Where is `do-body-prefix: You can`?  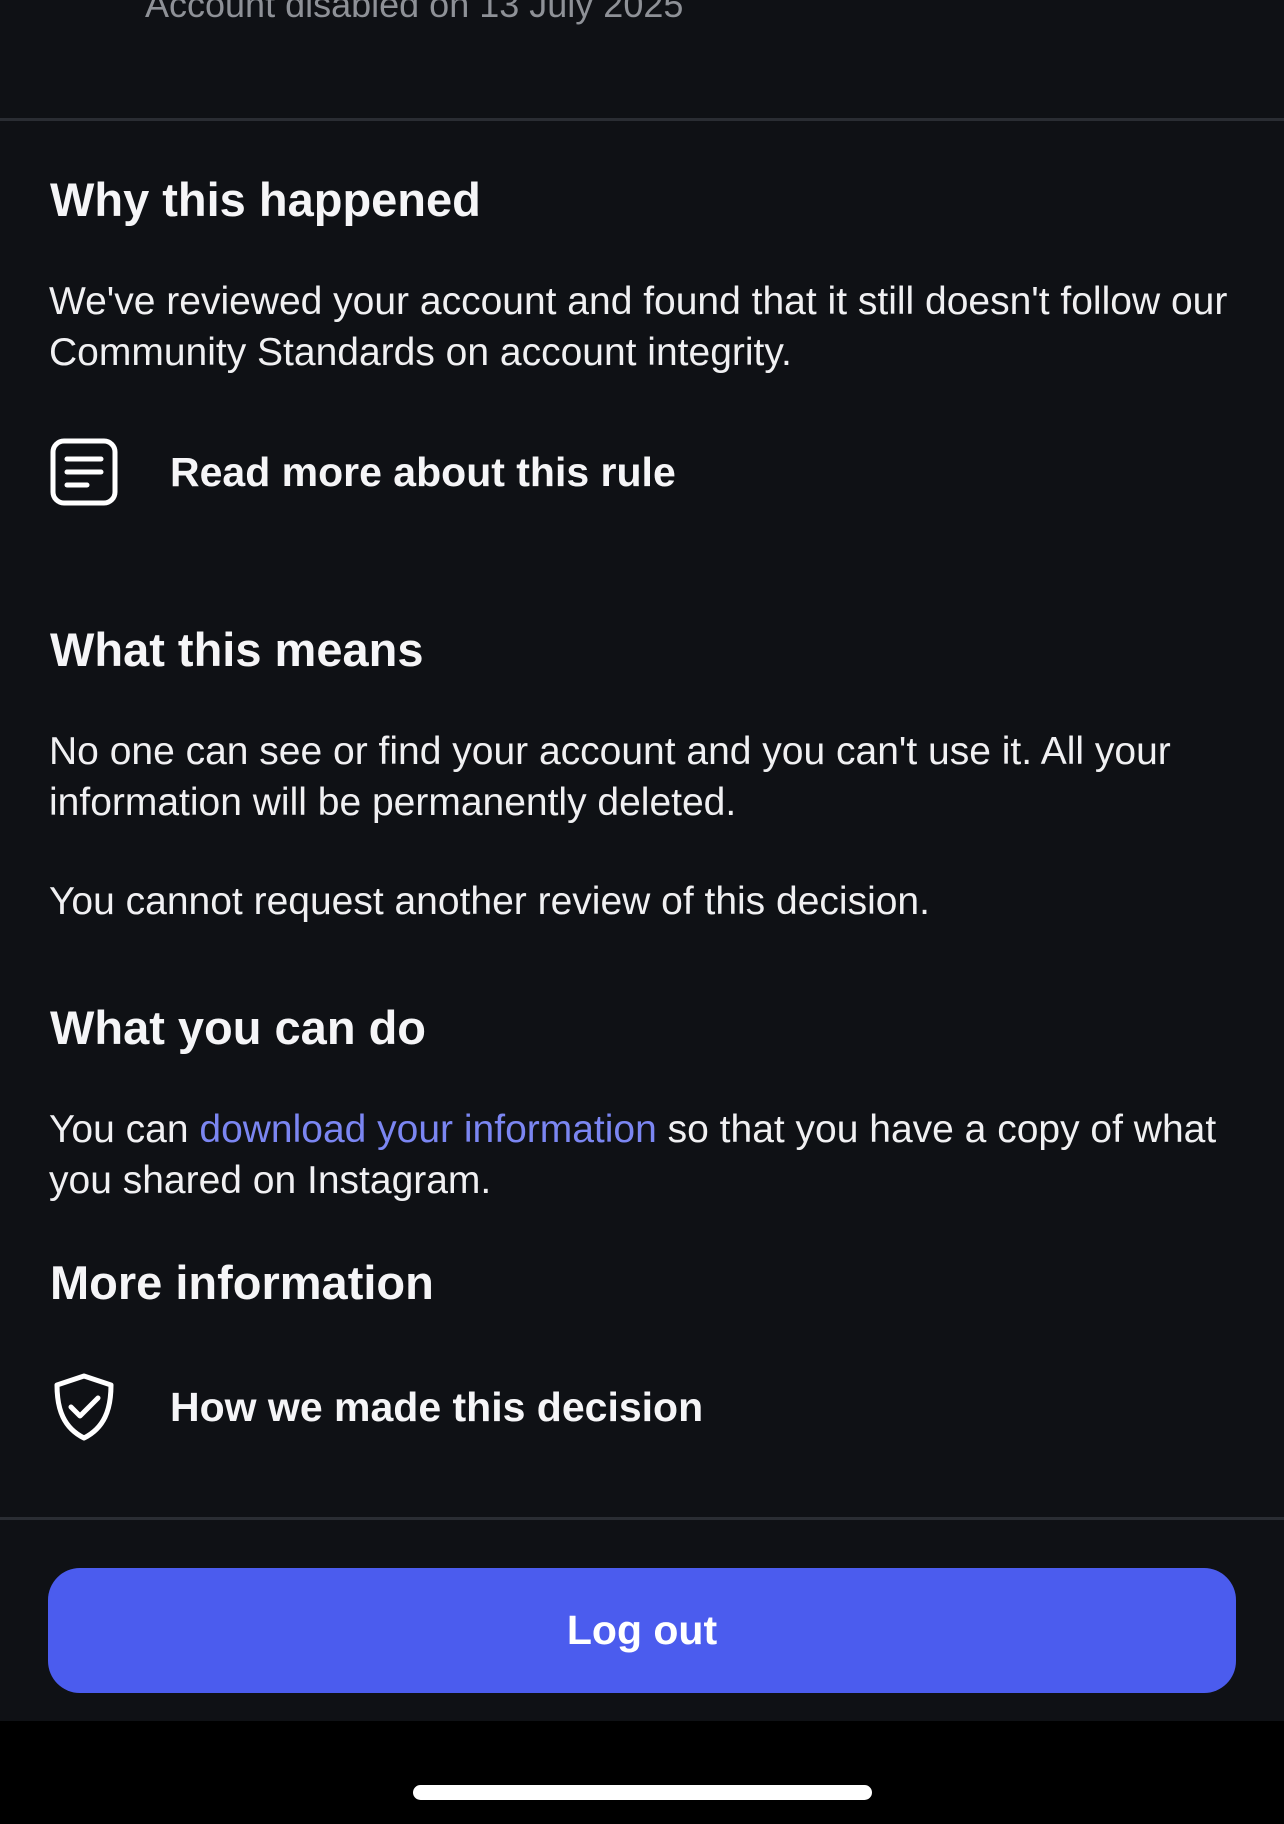 do-body-prefix: You can is located at coordinates (124, 1129).